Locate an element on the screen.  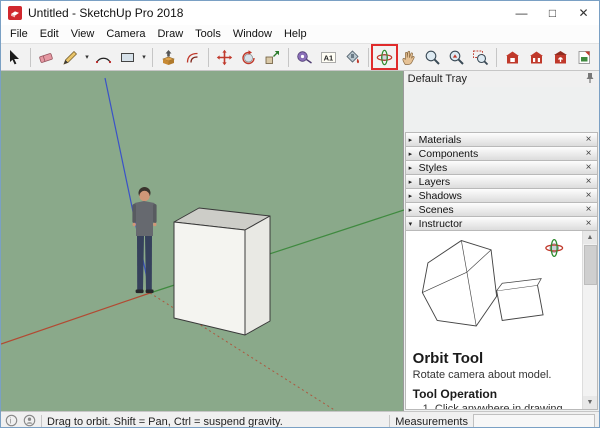
share-model-icon is located at coordinates (560, 56).